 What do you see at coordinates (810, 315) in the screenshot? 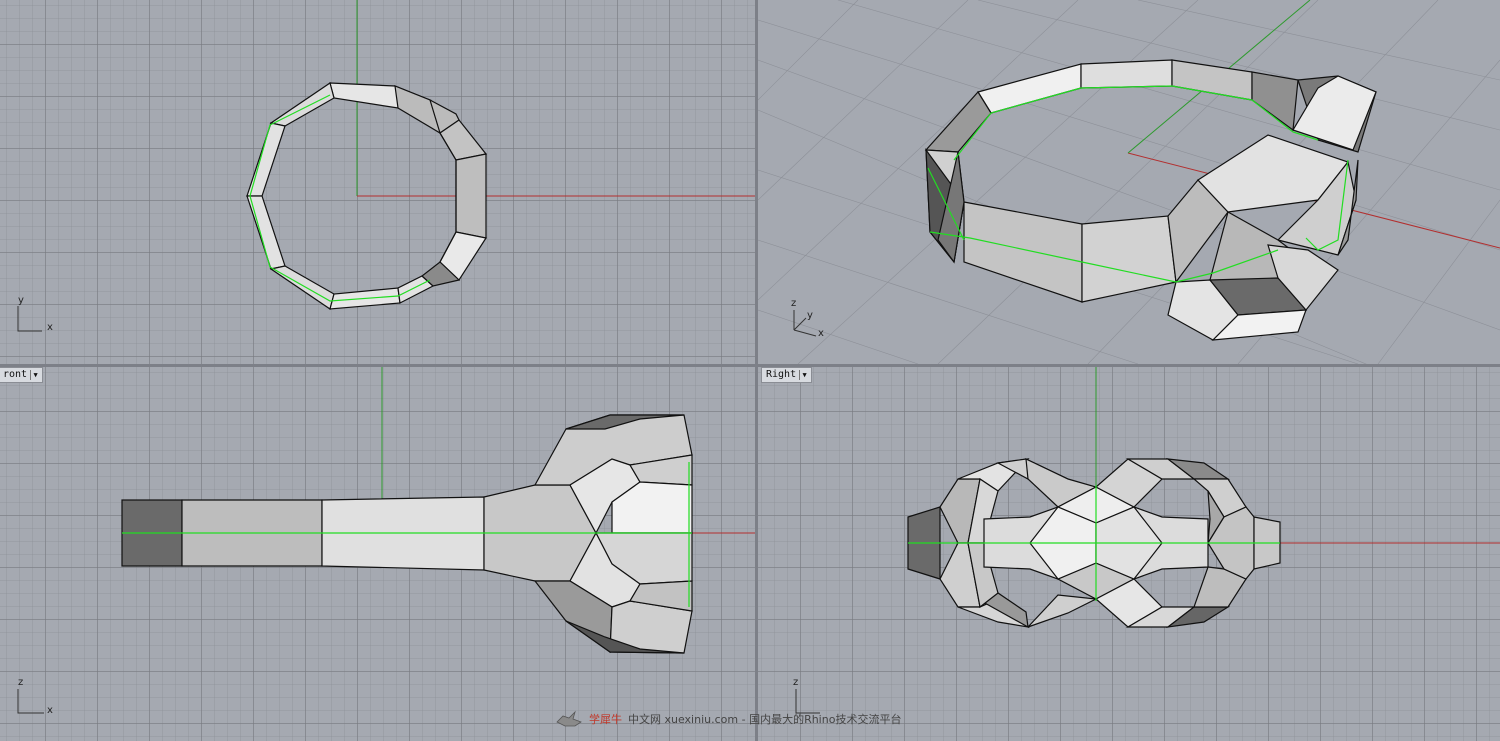
I see `persp-axis-y-label: y` at bounding box center [810, 315].